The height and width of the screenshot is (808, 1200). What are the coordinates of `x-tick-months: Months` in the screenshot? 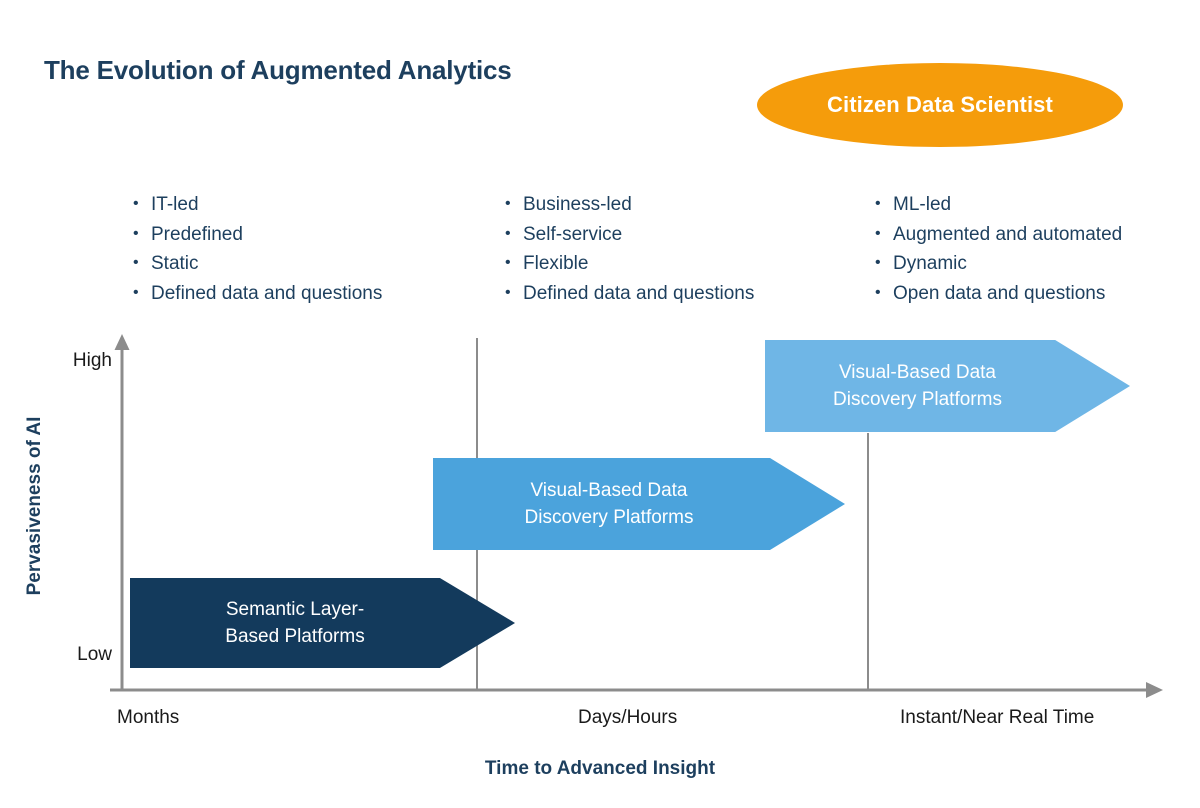 It's located at (148, 717).